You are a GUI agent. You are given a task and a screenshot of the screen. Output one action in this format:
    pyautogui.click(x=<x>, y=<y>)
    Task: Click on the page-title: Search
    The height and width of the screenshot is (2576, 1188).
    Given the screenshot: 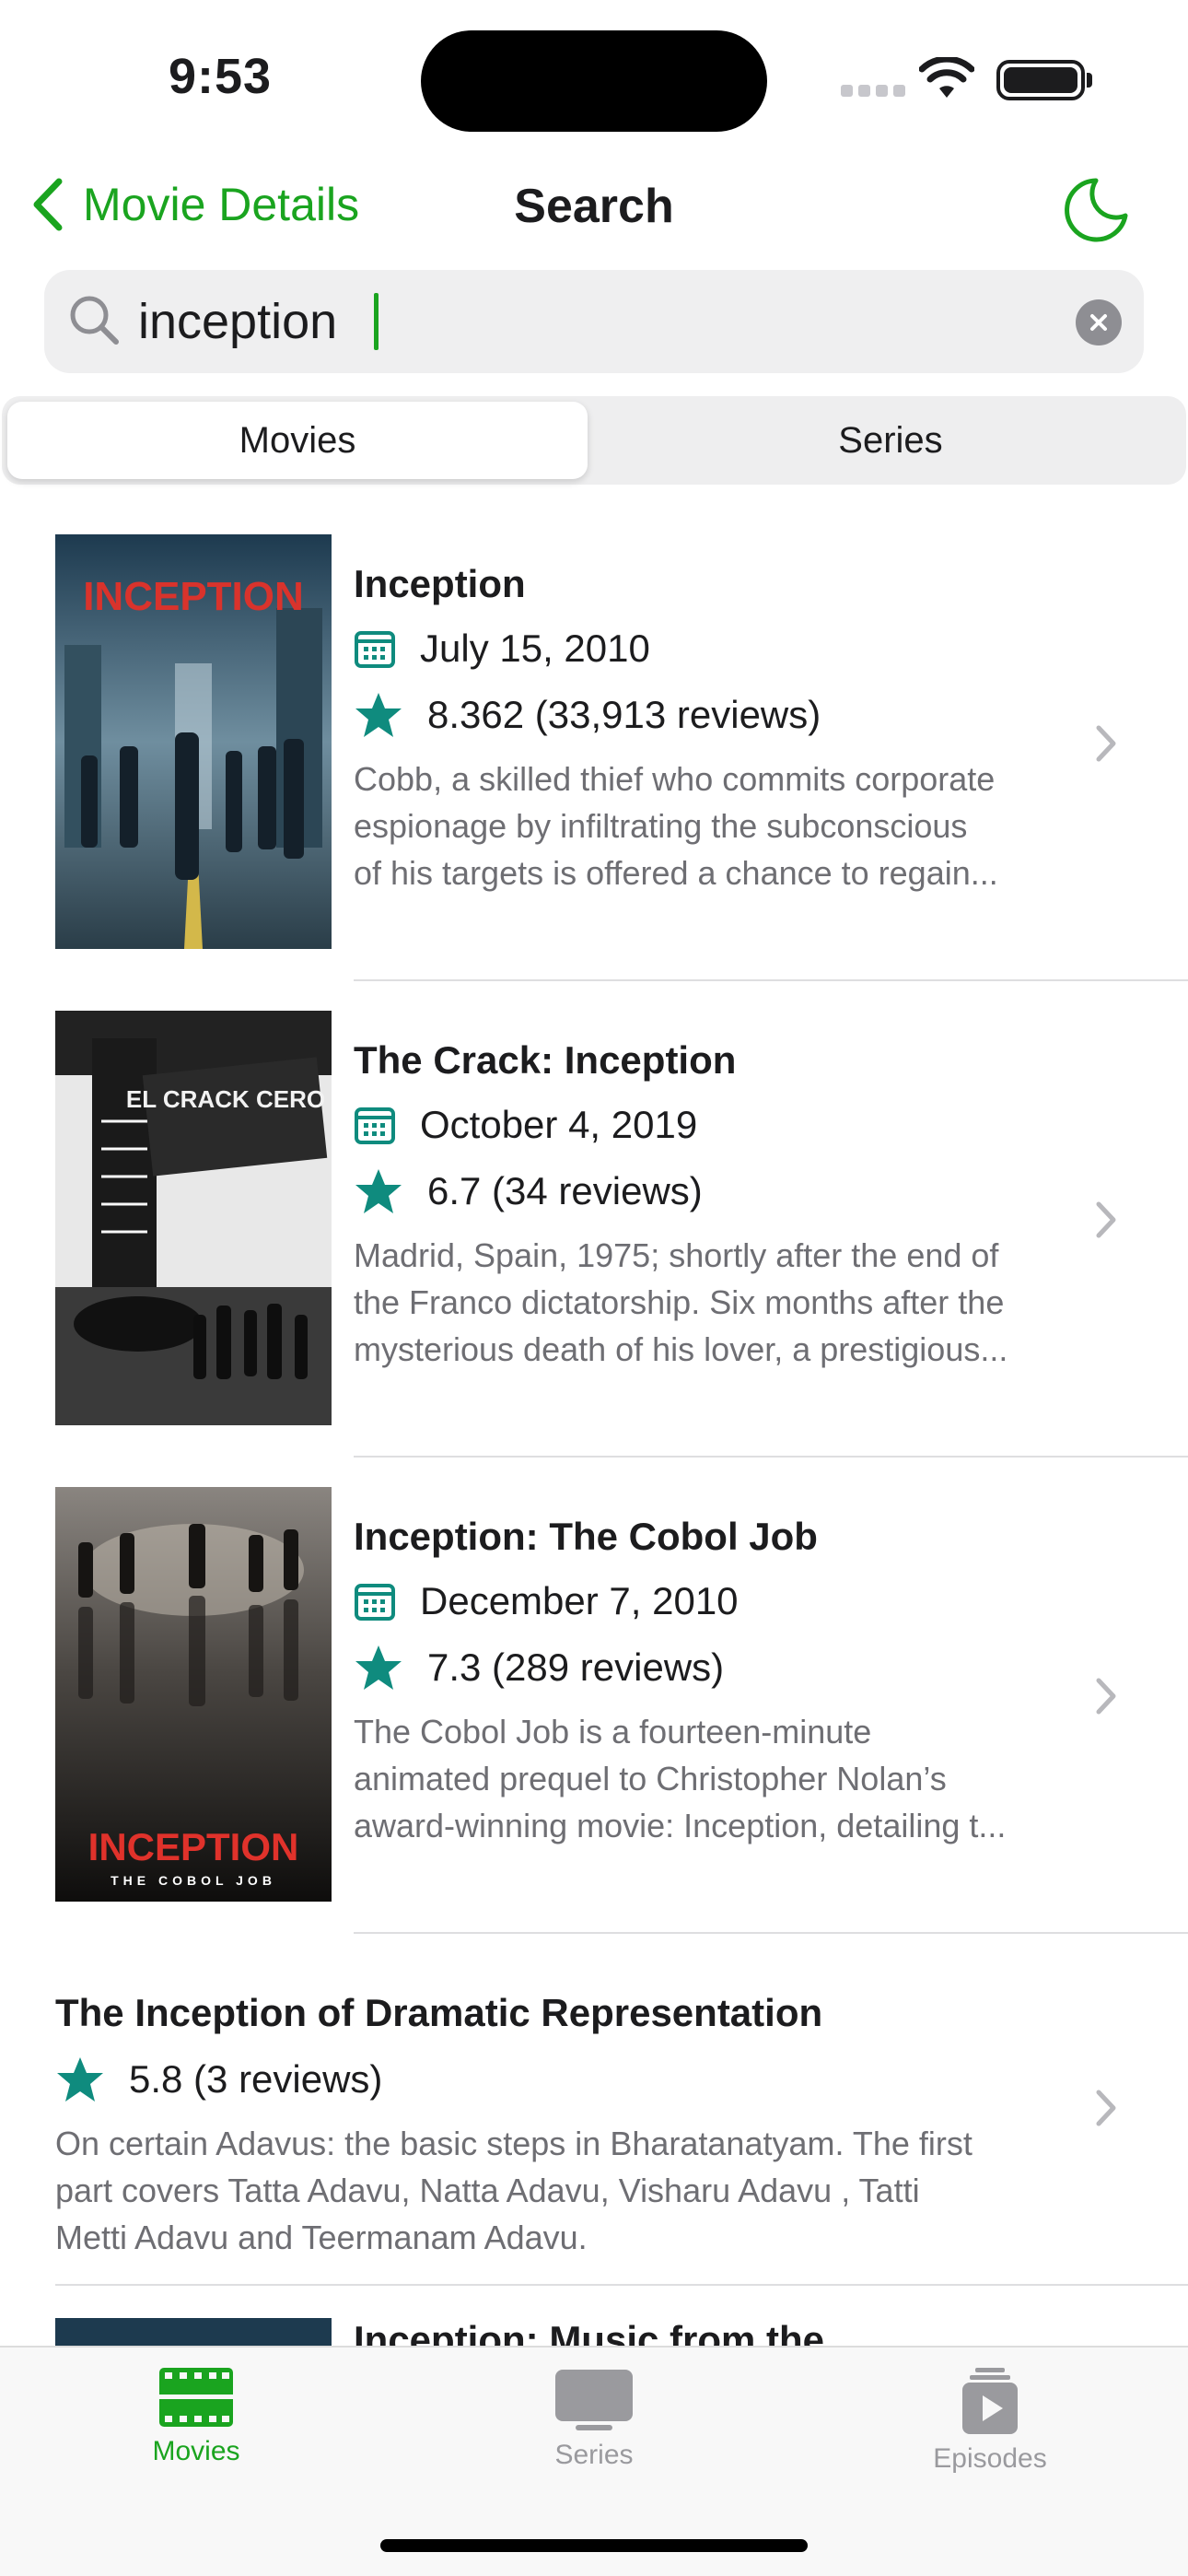 What is the action you would take?
    pyautogui.click(x=594, y=206)
    